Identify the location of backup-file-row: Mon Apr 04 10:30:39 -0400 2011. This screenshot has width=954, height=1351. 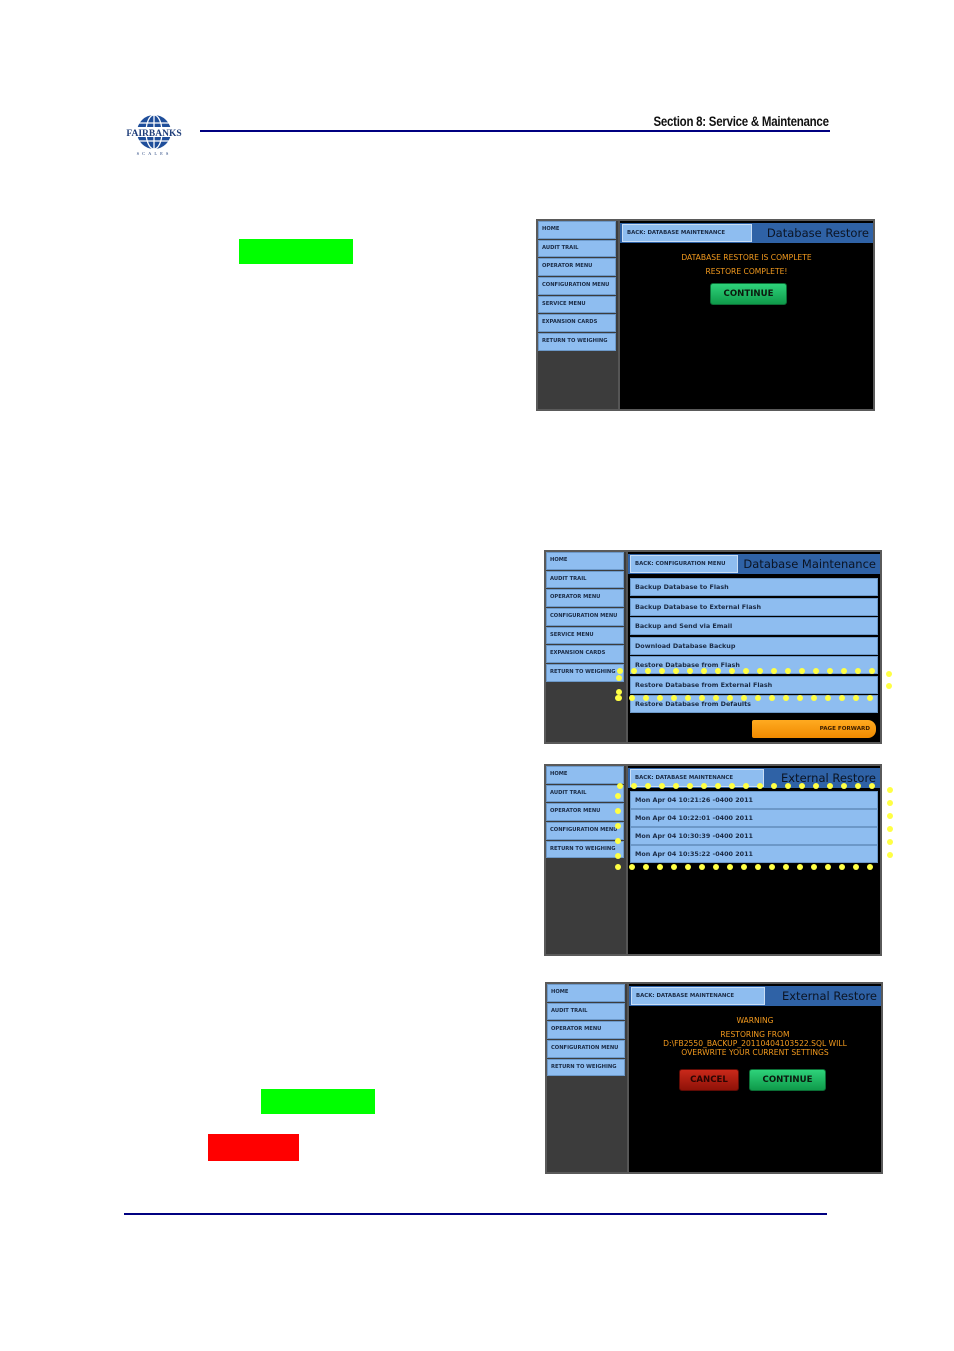
(754, 836).